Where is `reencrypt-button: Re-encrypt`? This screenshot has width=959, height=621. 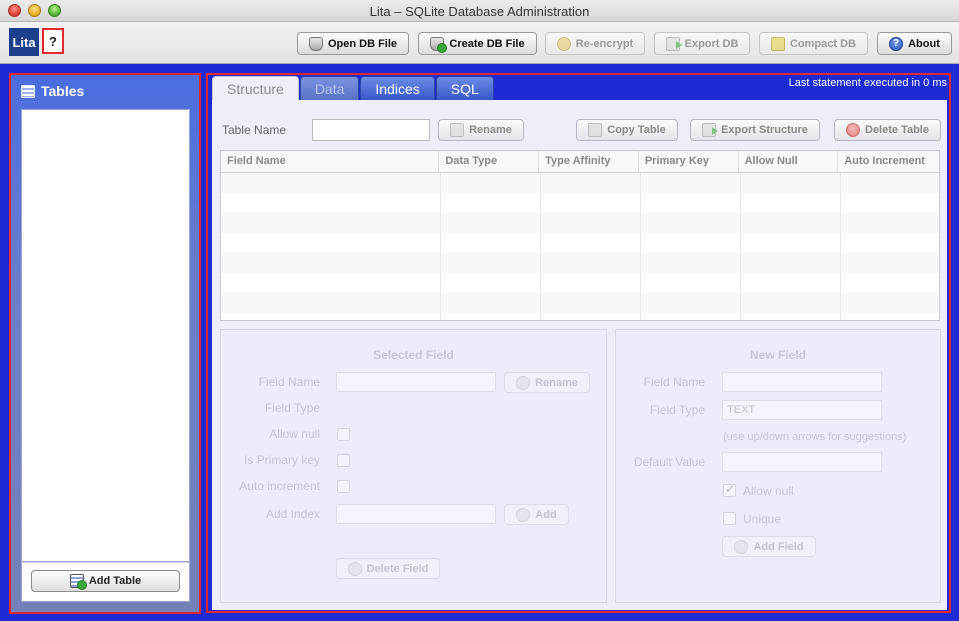 reencrypt-button: Re-encrypt is located at coordinates (595, 43).